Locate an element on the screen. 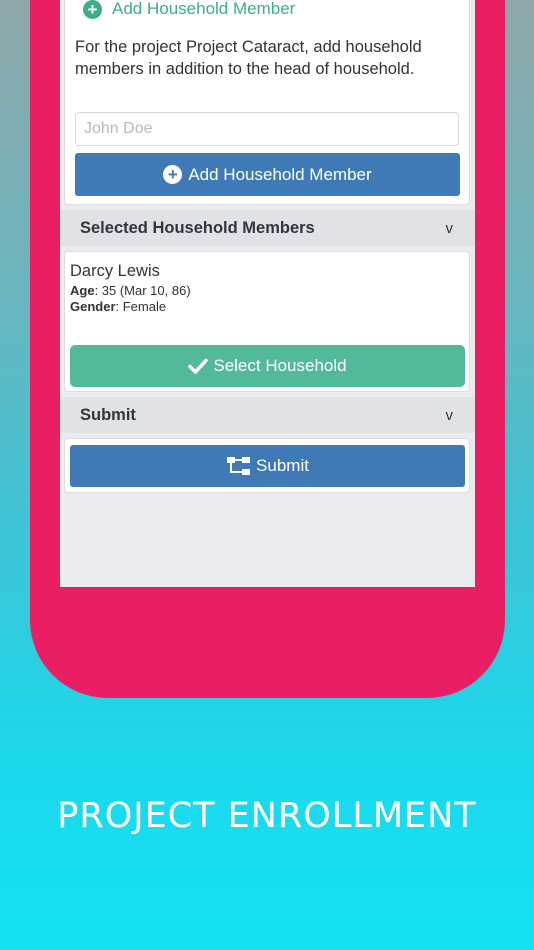 The height and width of the screenshot is (950, 534). select-household-button: Select Household is located at coordinates (267, 366).